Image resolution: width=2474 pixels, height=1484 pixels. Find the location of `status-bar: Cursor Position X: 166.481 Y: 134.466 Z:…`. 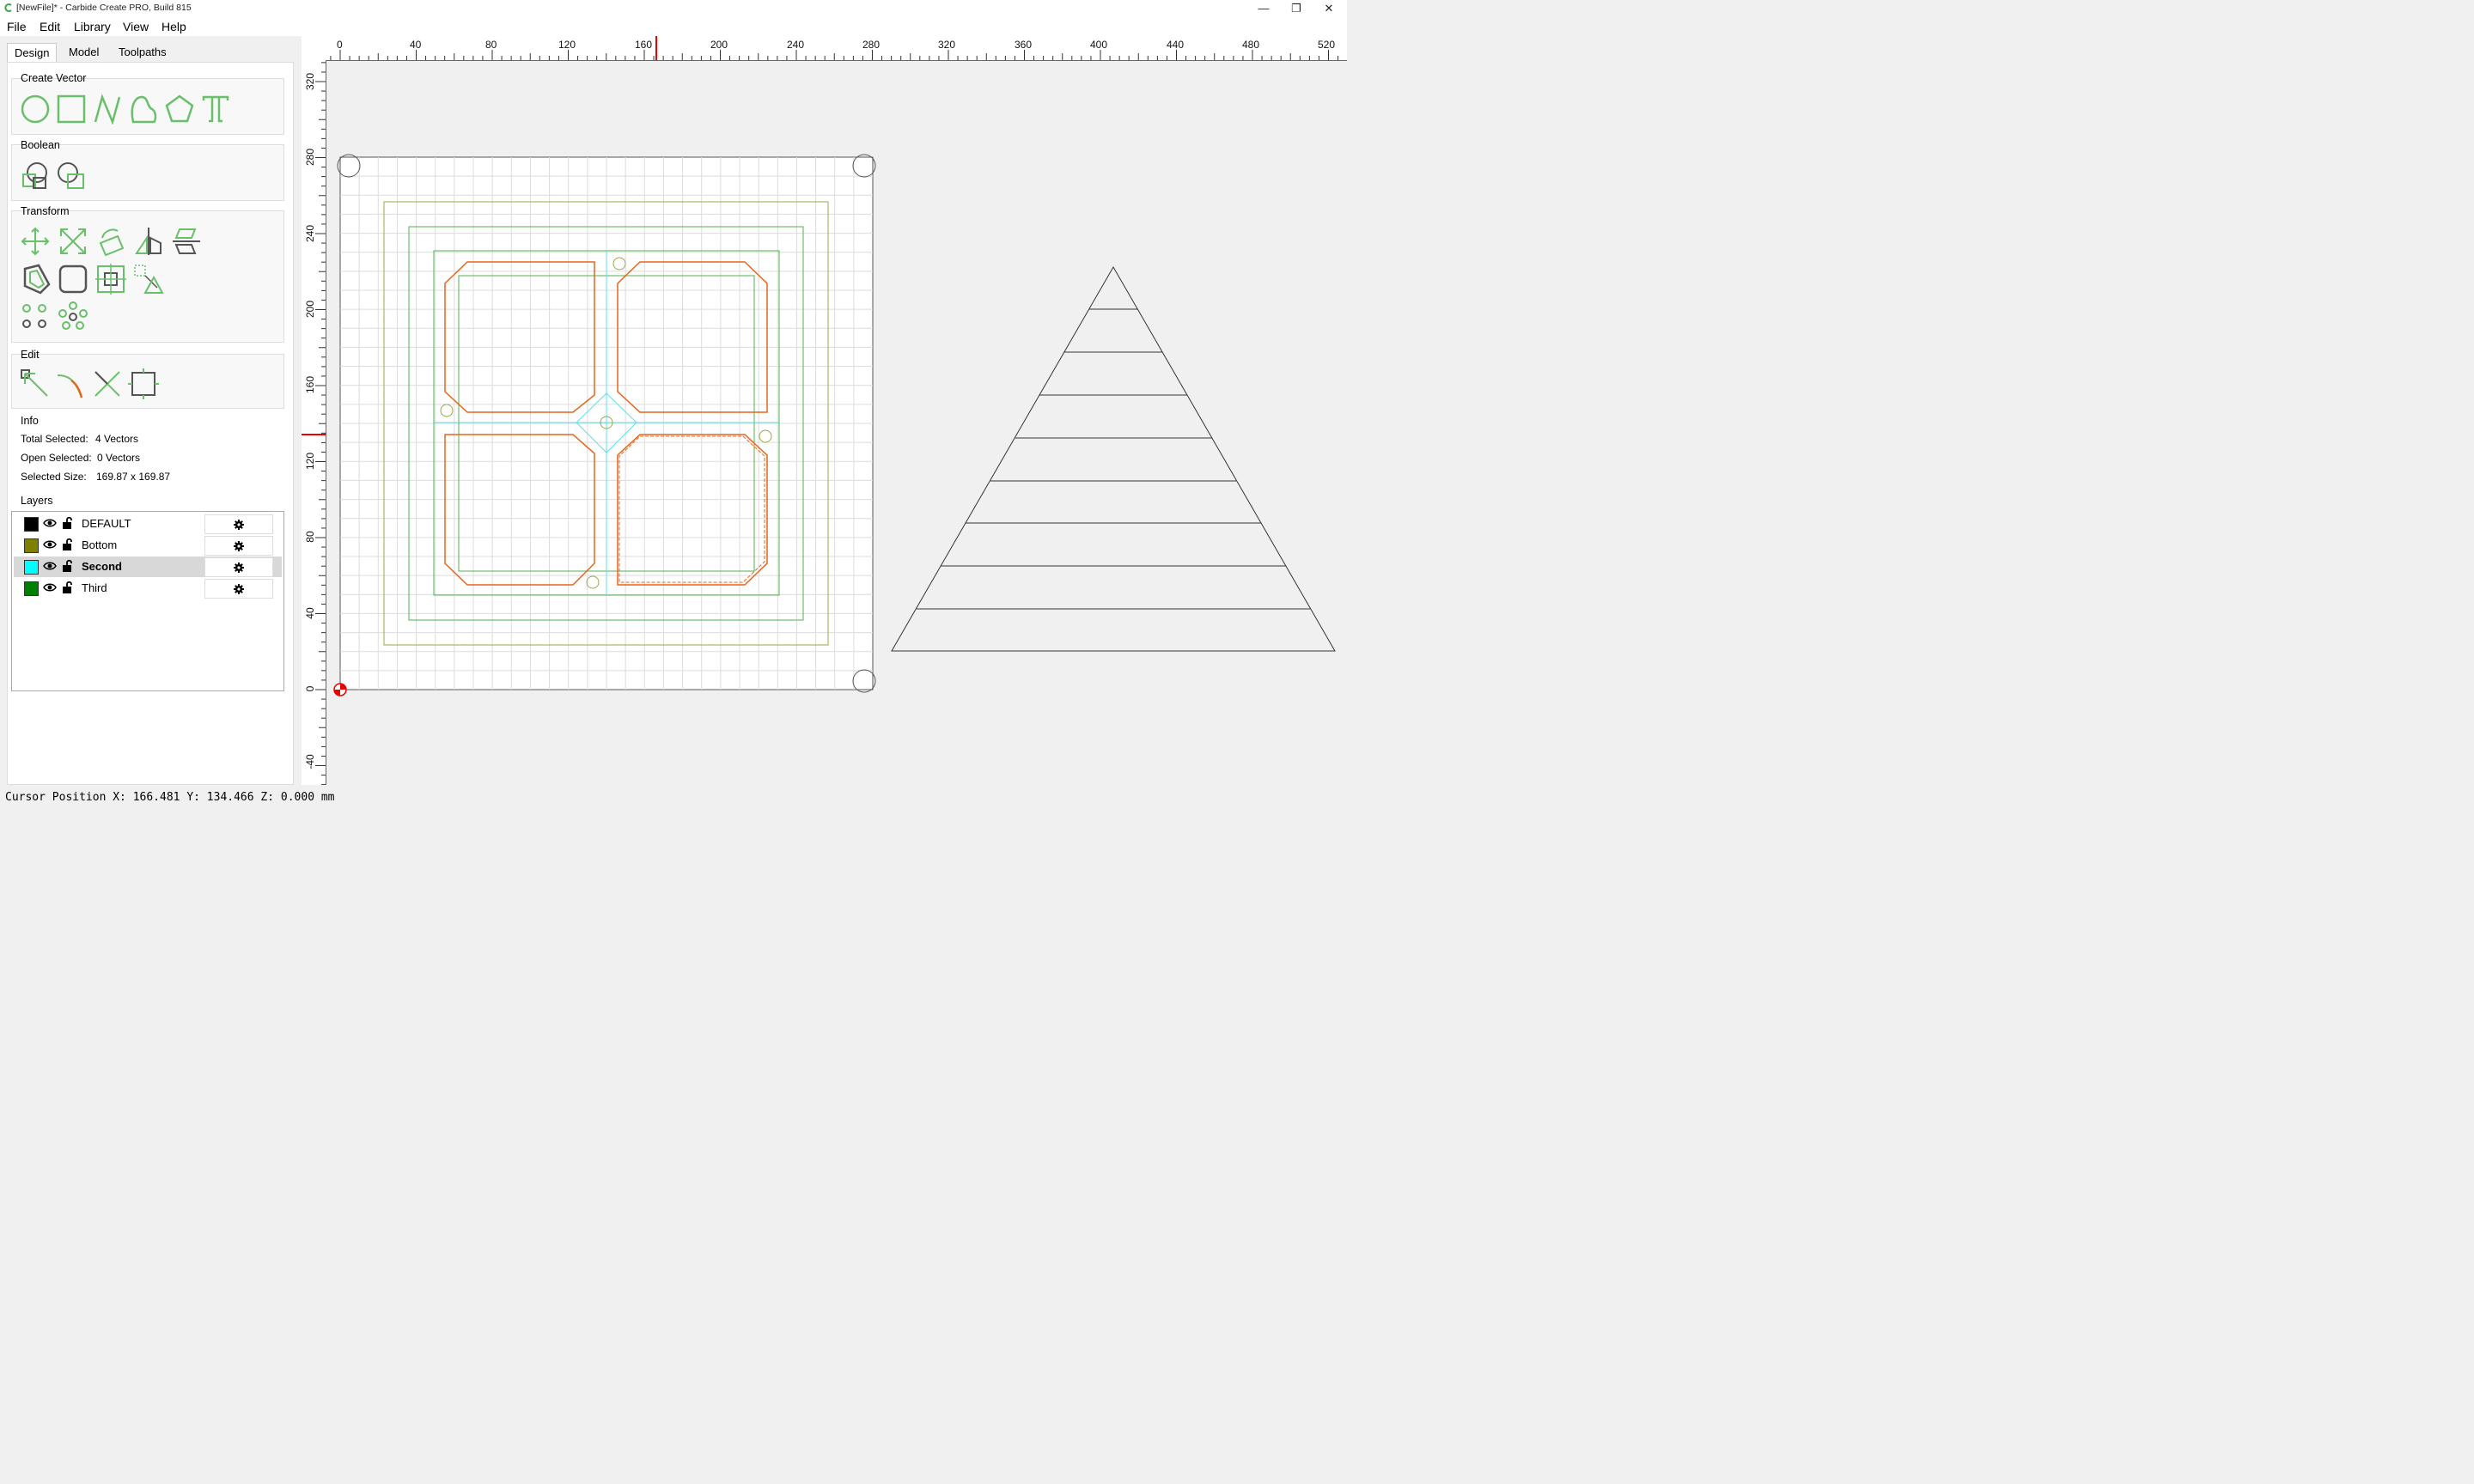

status-bar: Cursor Position X: 166.481 Y: 134.466 Z:… is located at coordinates (673, 797).